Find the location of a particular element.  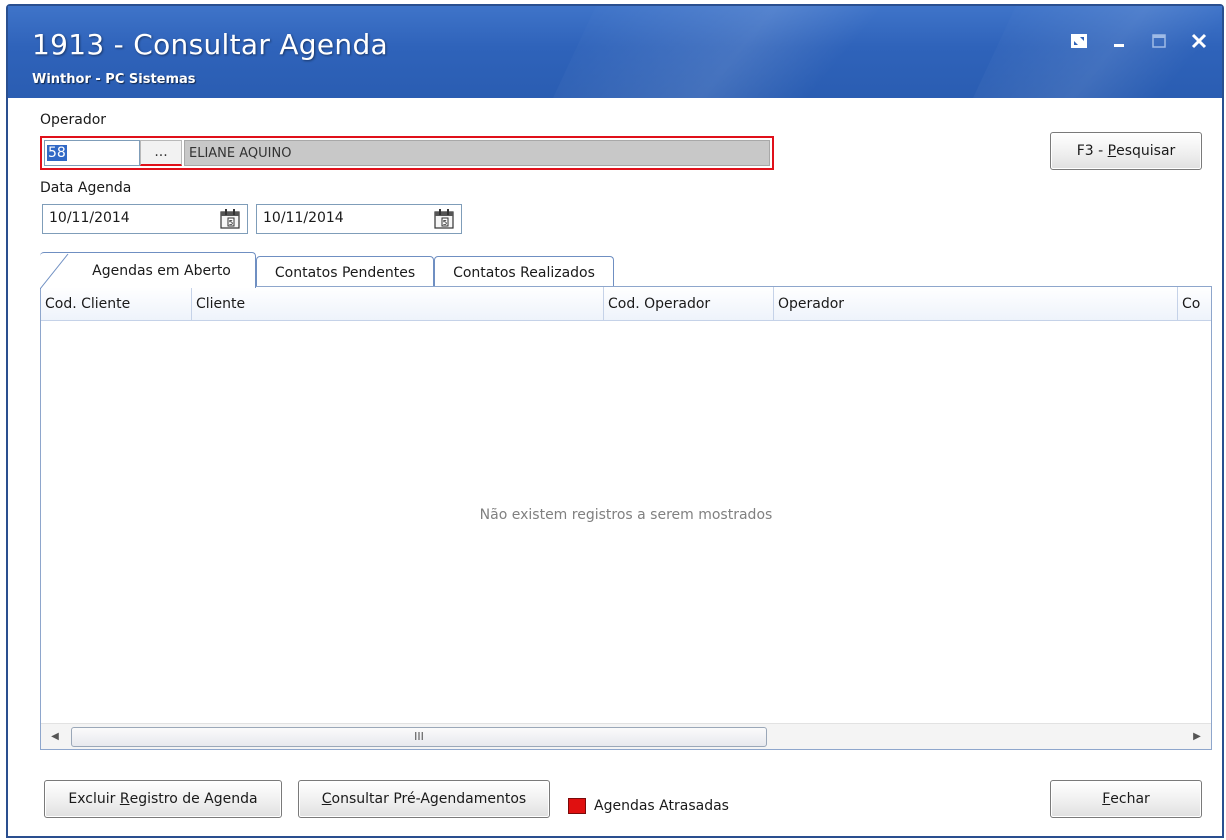

operator-field-group: 58 ... ELIANE AQUINO is located at coordinates (407, 153).